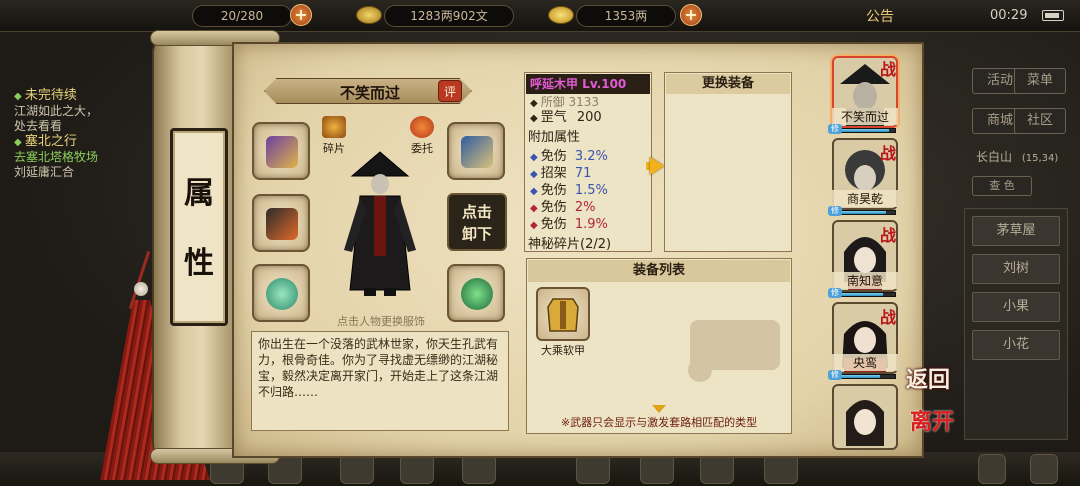  What do you see at coordinates (589, 117) in the screenshot?
I see `stat-value: 200` at bounding box center [589, 117].